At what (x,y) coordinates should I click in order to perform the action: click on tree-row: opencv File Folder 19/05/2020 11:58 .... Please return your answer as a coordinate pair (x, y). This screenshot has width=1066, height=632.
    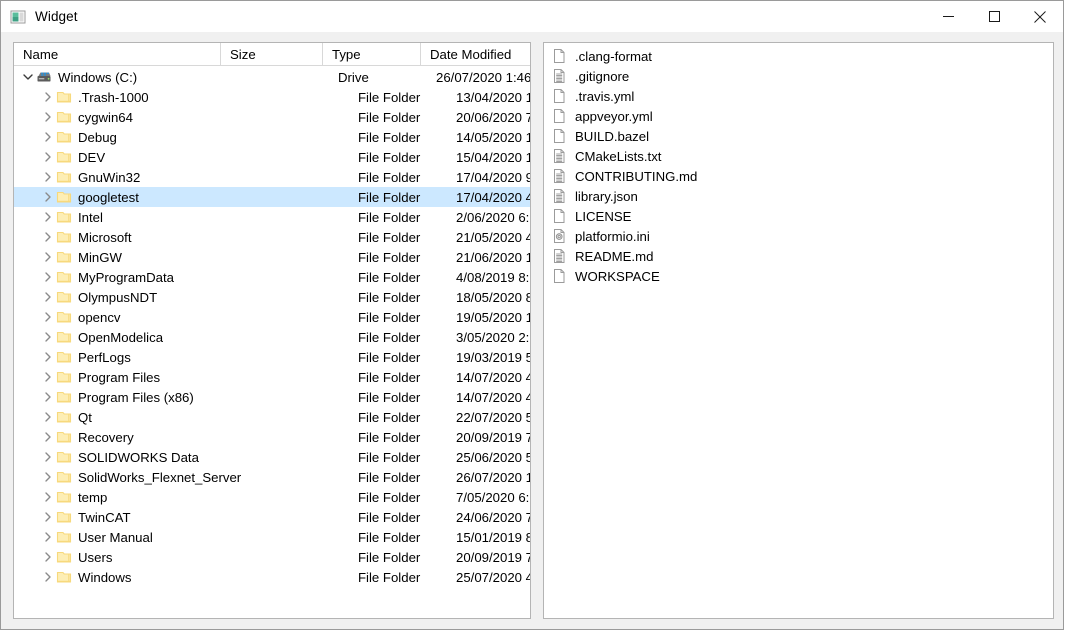
    Looking at the image, I should click on (272, 317).